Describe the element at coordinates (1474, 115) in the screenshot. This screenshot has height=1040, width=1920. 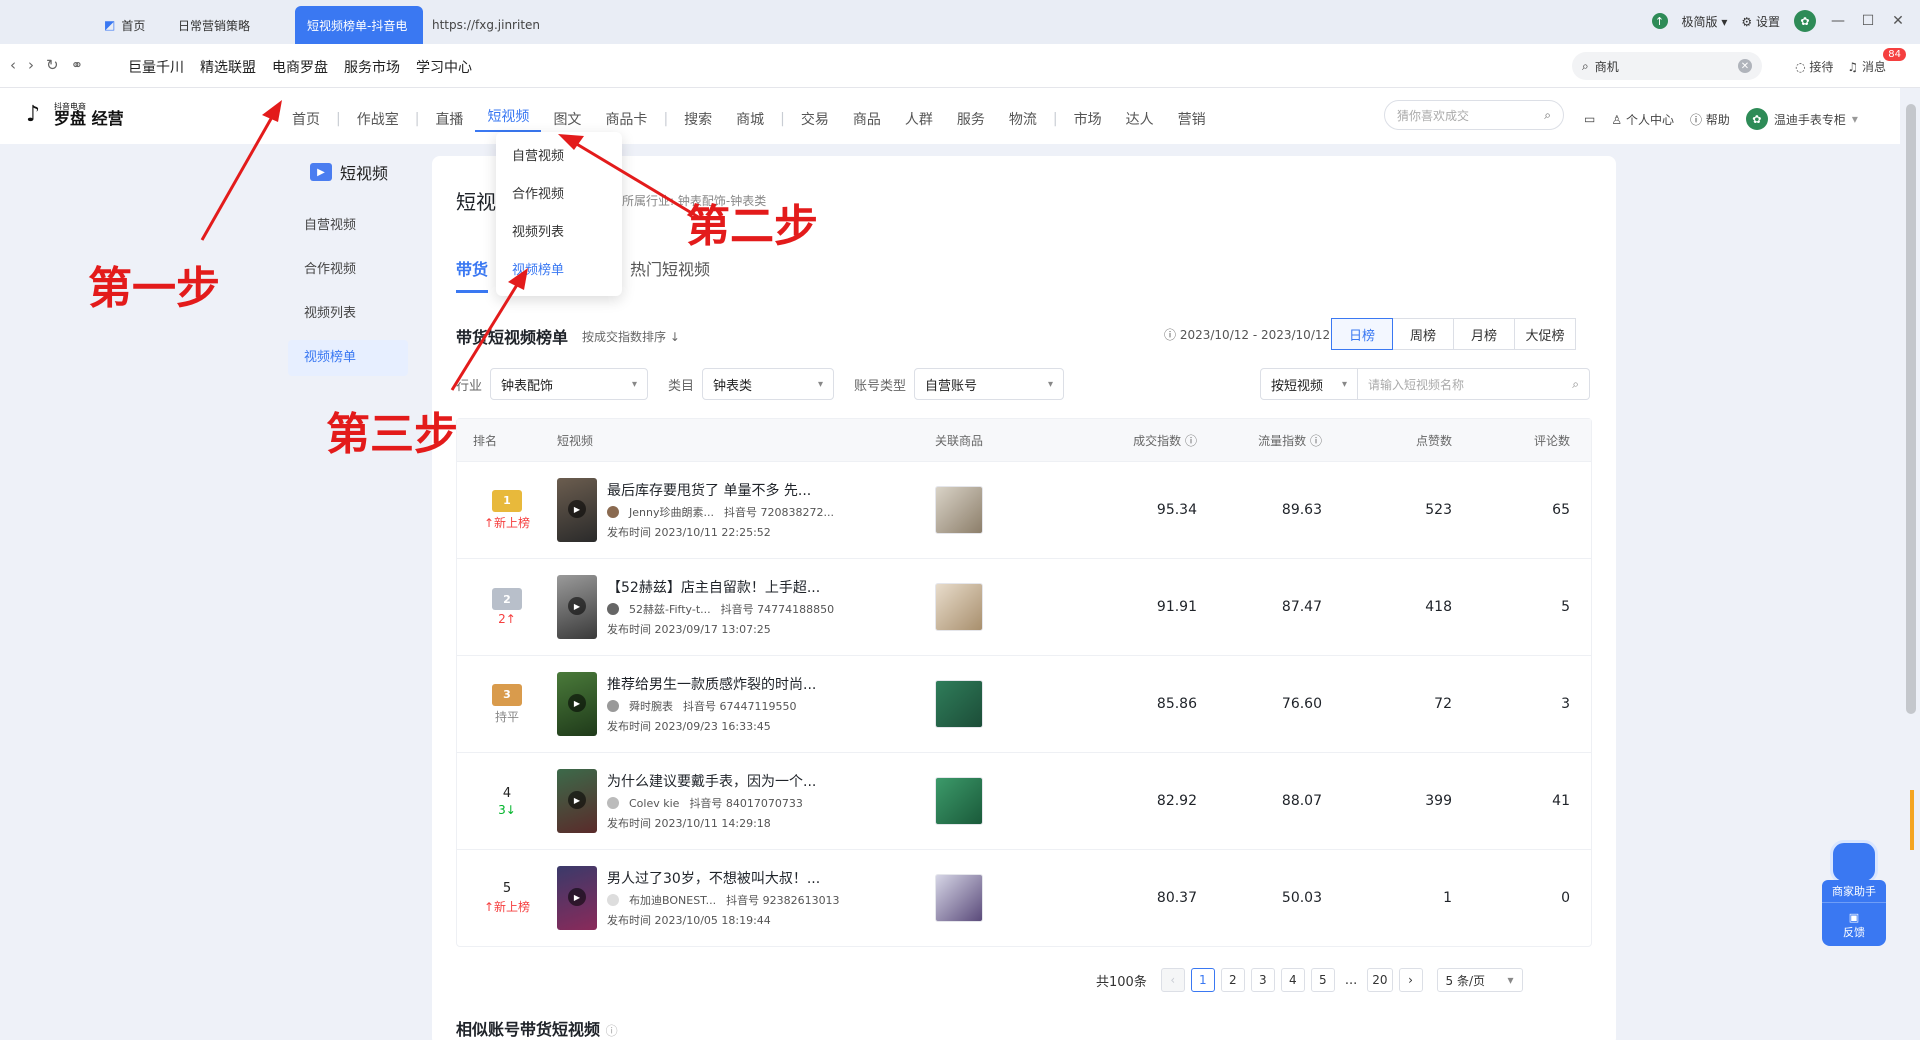
I see `header-search-input: 猜你喜欢成交 ⌕` at that location.